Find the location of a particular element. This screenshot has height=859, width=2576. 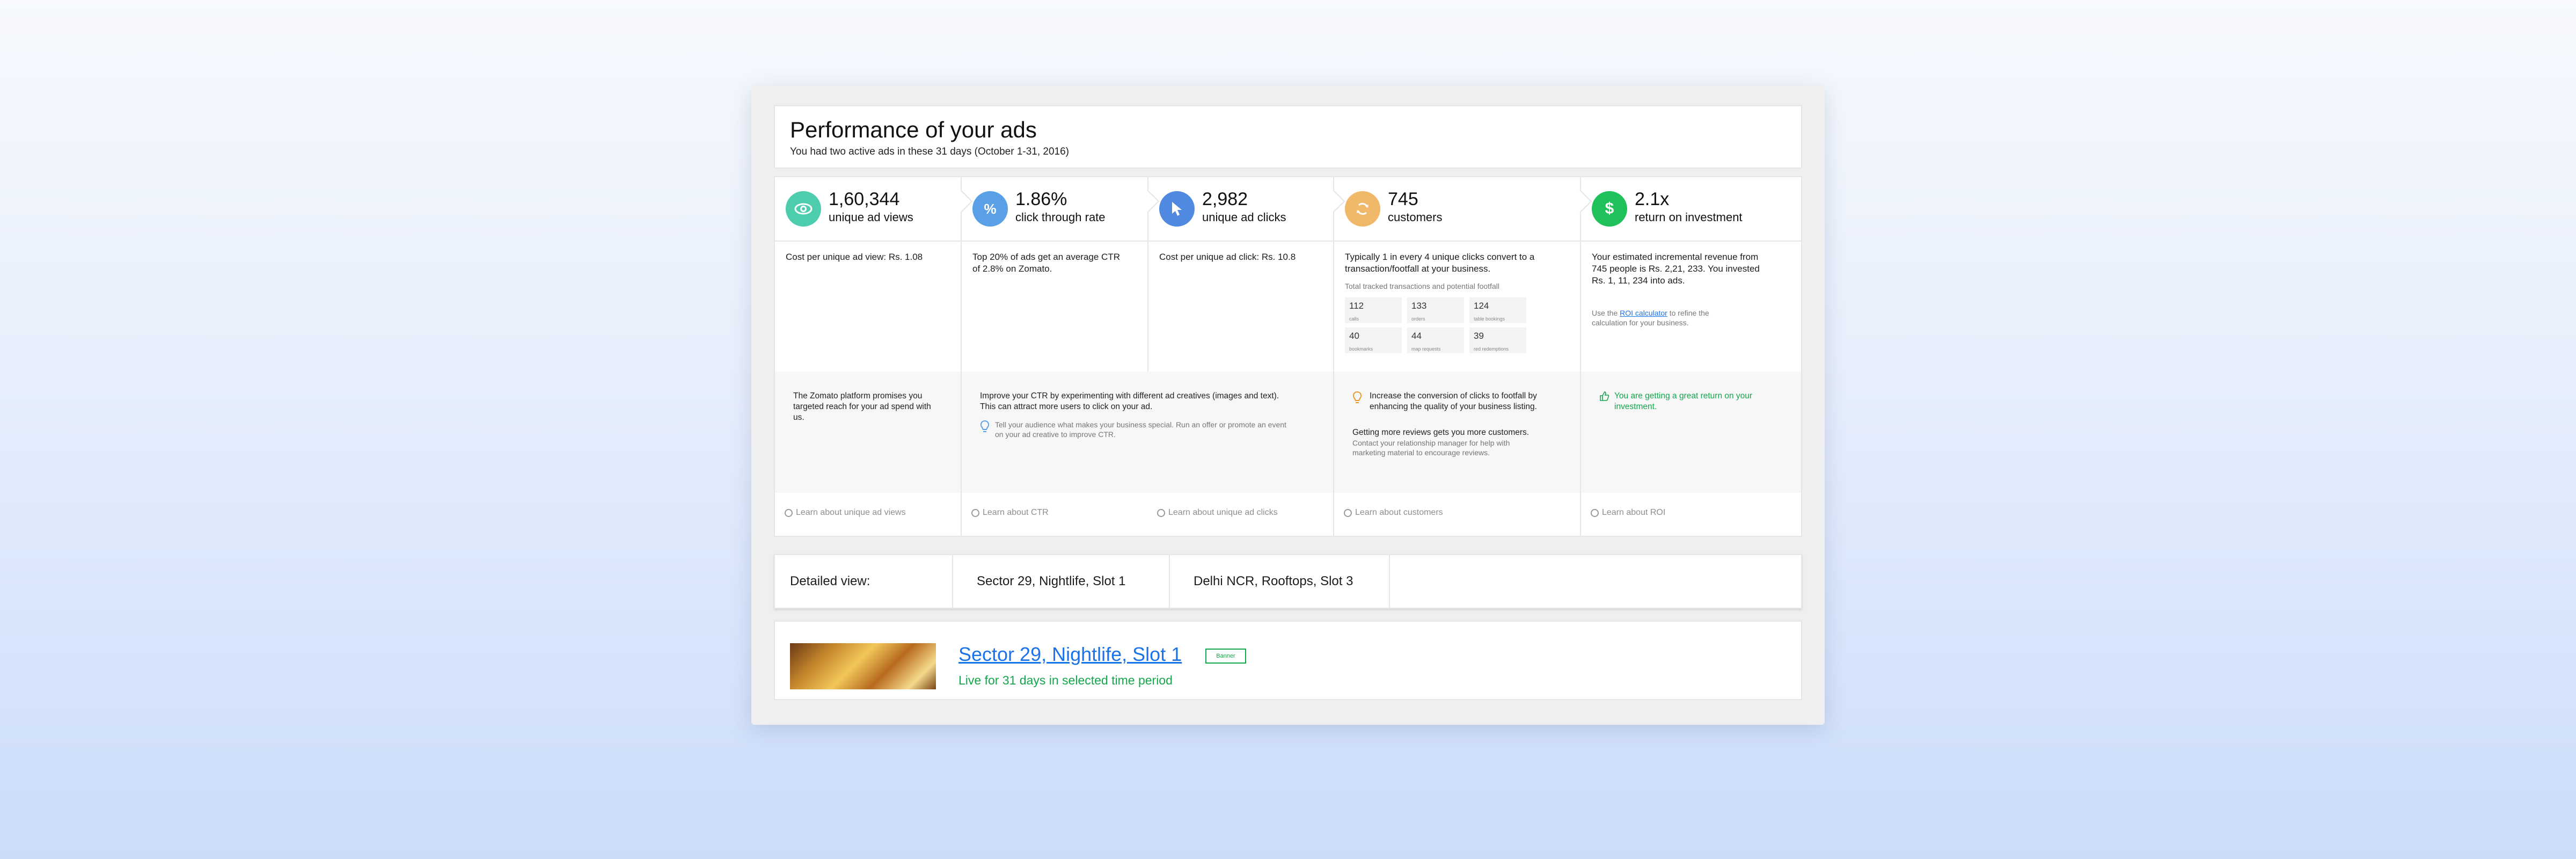

ad-thumbnail is located at coordinates (863, 666).